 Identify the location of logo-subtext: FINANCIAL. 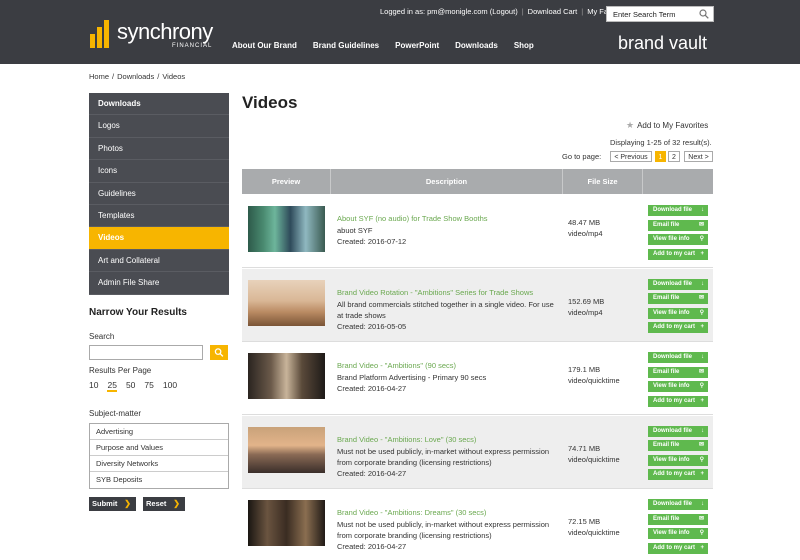
(192, 46).